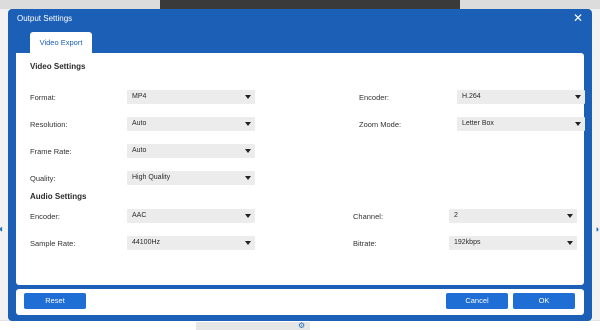  I want to click on channel-select: 2, so click(513, 216).